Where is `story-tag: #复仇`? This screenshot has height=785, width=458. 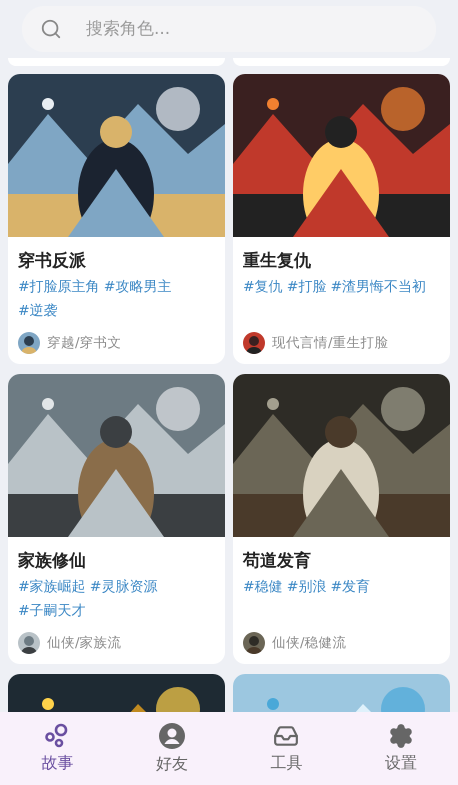 story-tag: #复仇 is located at coordinates (263, 287).